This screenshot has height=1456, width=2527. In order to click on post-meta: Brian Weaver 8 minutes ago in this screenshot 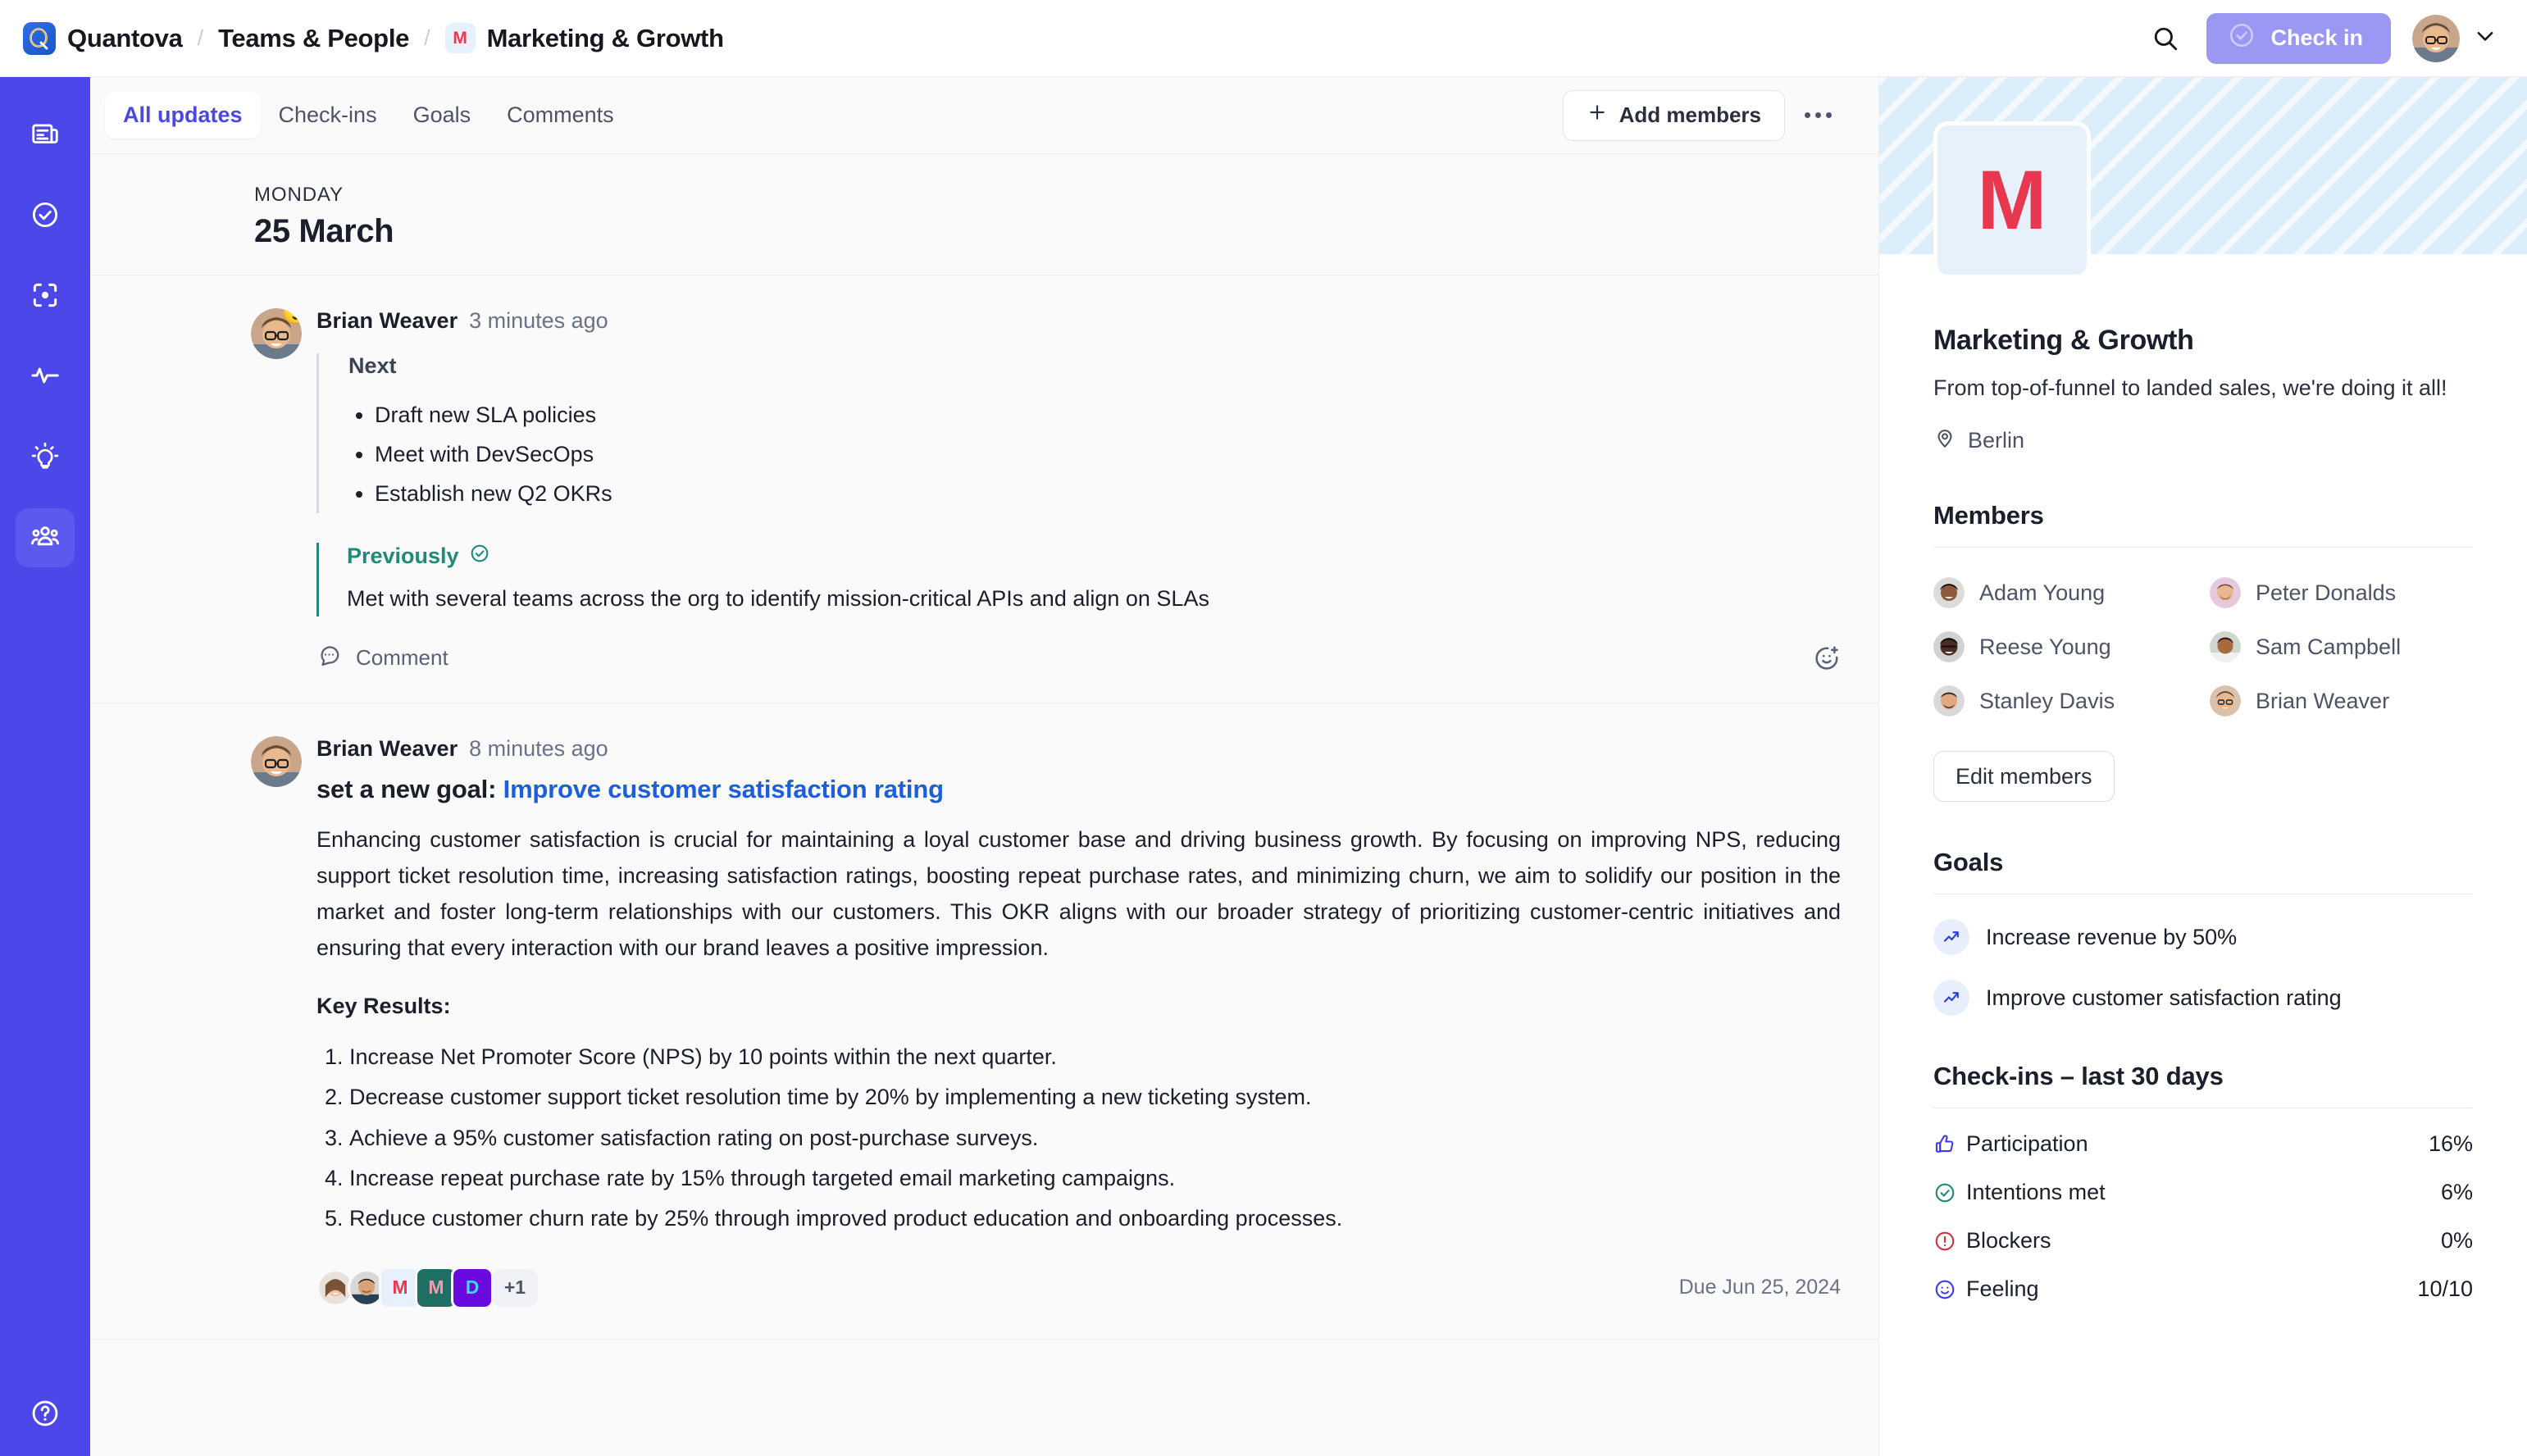, I will do `click(1078, 749)`.